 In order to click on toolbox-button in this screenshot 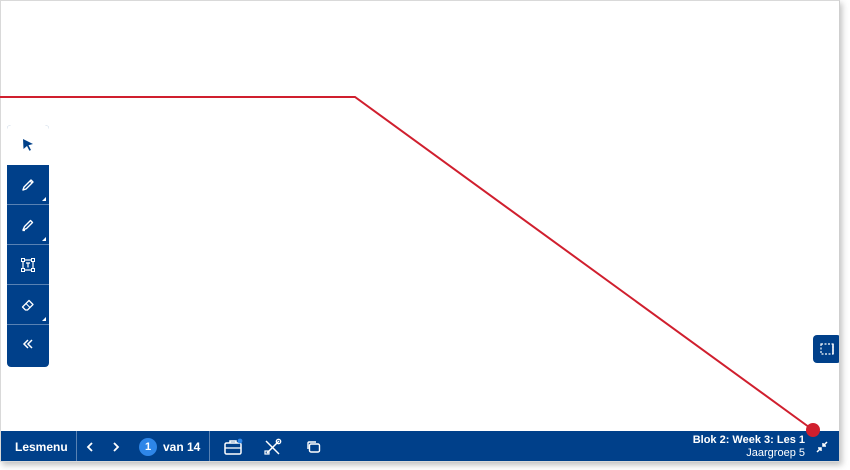, I will do `click(233, 446)`.